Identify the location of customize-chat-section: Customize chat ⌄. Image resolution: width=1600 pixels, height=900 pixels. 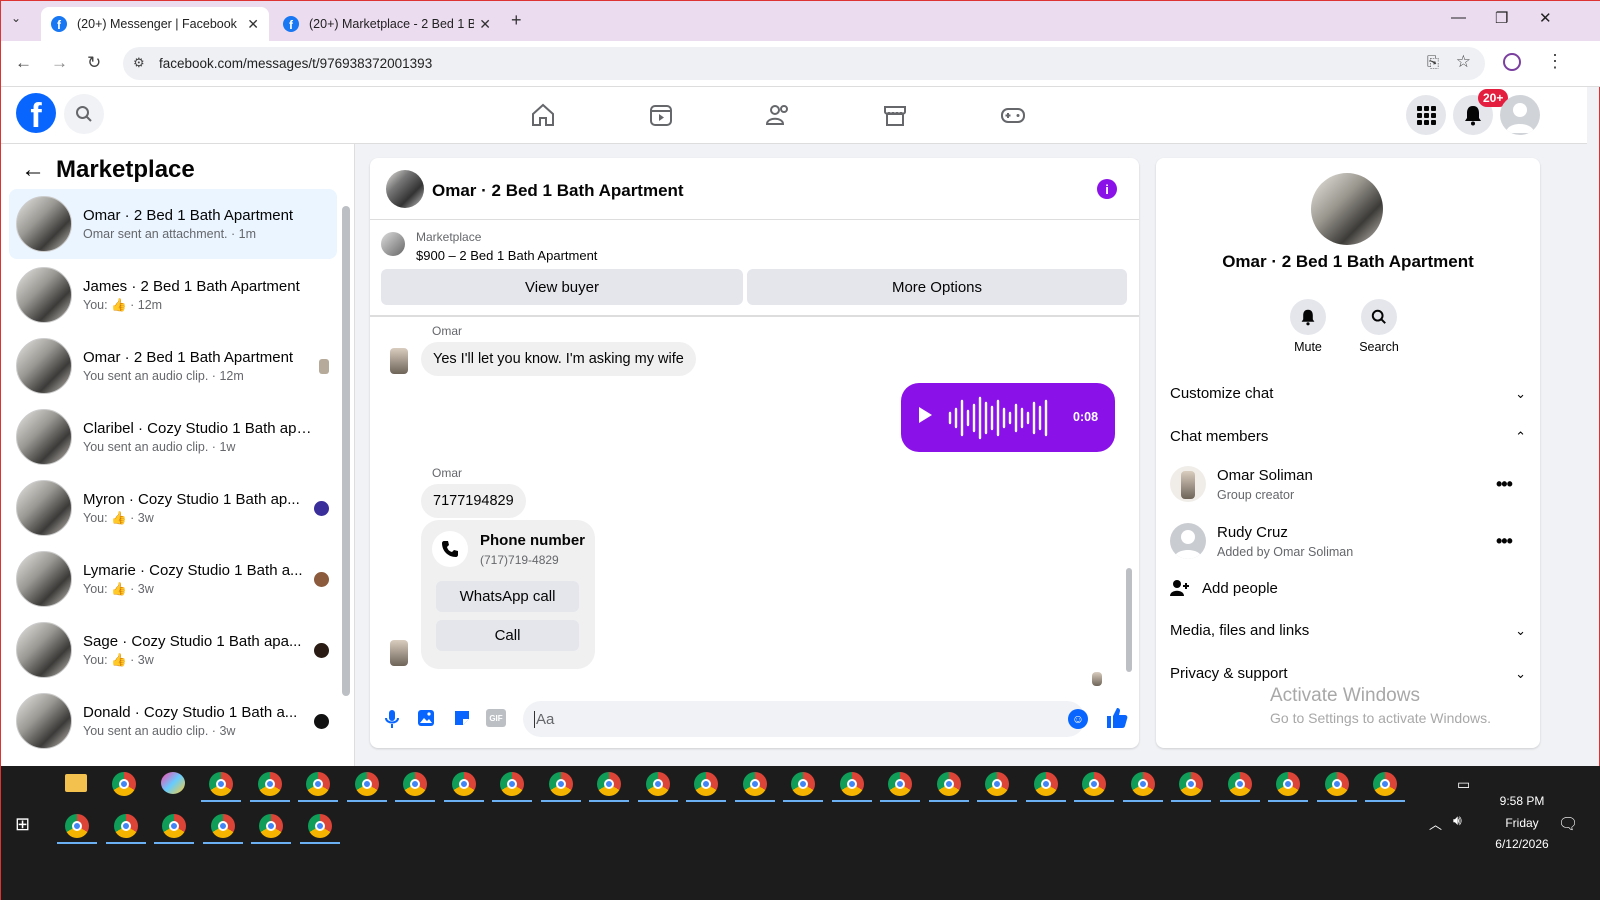
(1348, 393).